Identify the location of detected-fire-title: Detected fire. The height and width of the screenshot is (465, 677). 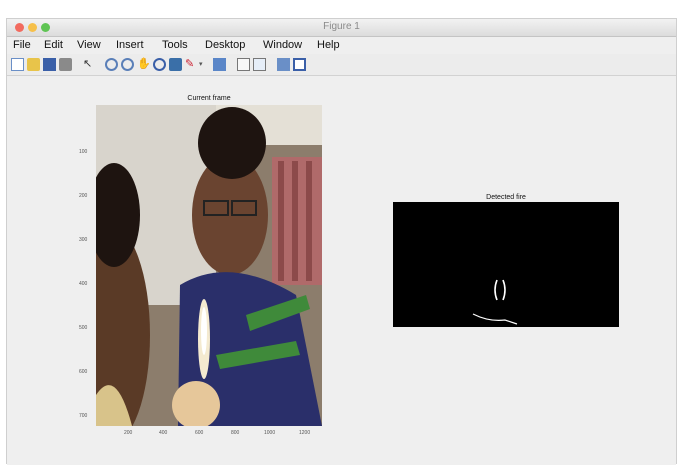
(506, 197).